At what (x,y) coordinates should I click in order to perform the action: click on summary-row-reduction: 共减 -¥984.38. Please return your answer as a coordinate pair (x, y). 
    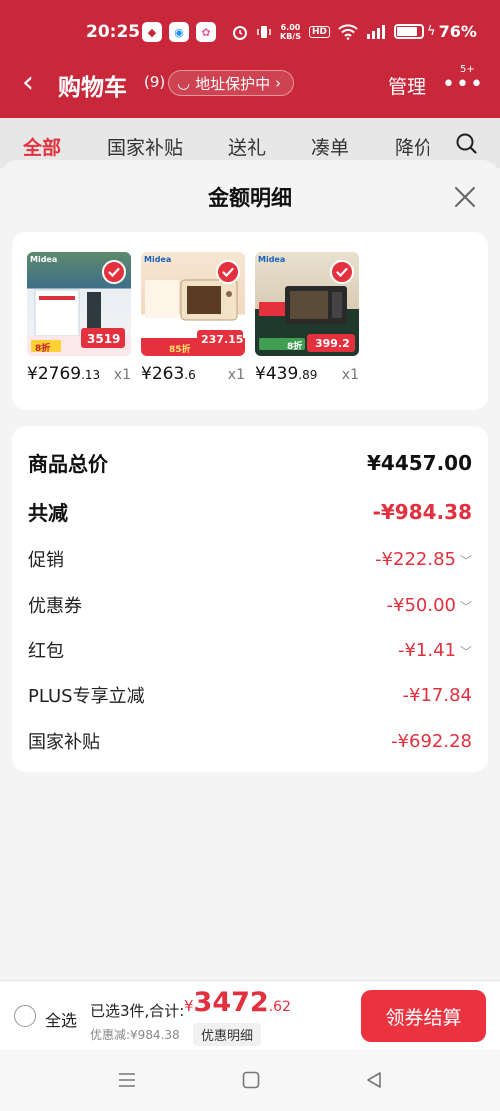
    Looking at the image, I should click on (250, 511).